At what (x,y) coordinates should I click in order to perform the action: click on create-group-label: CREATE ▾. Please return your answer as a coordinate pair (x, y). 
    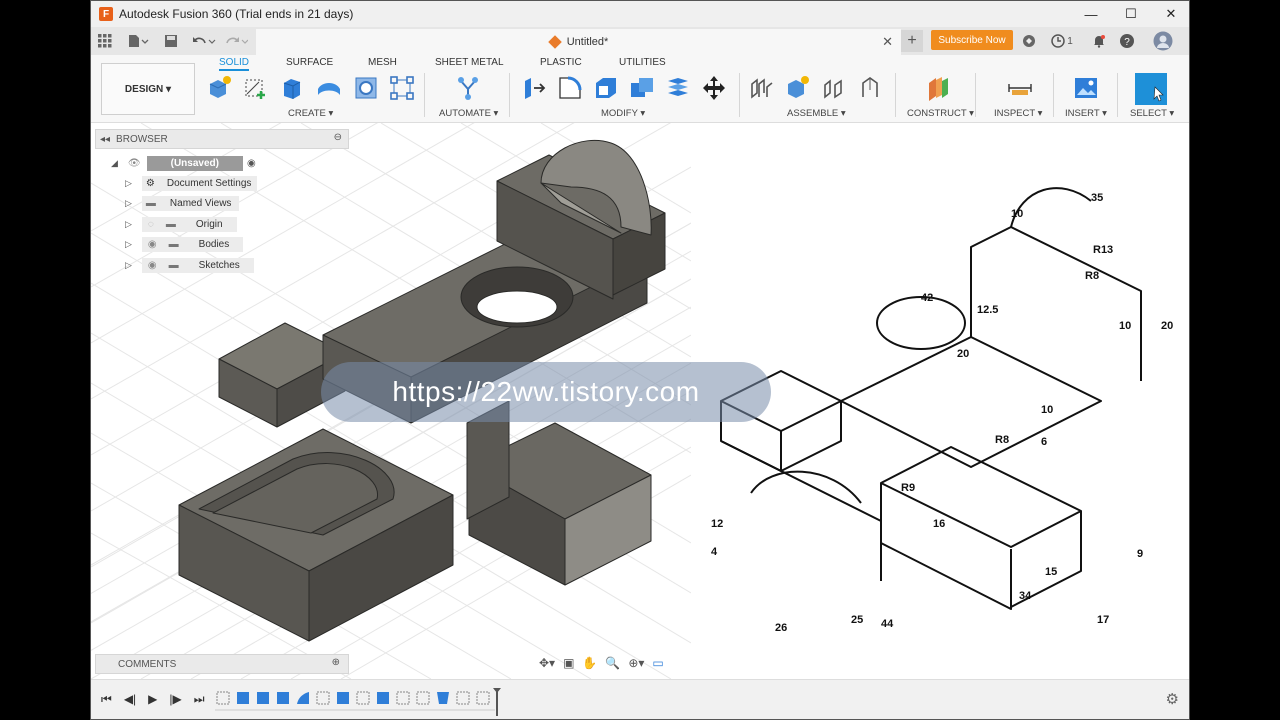
    Looking at the image, I should click on (310, 113).